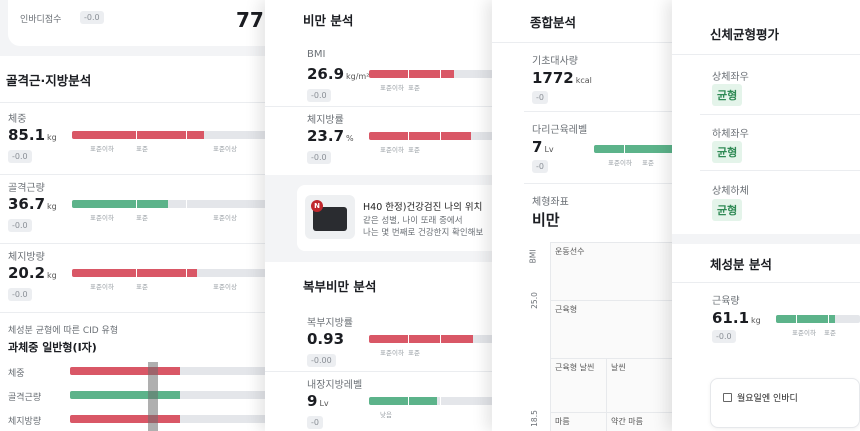 Image resolution: width=860 pixels, height=431 pixels. Describe the element at coordinates (553, 22) in the screenshot. I see `section-title: 종합분석` at that location.